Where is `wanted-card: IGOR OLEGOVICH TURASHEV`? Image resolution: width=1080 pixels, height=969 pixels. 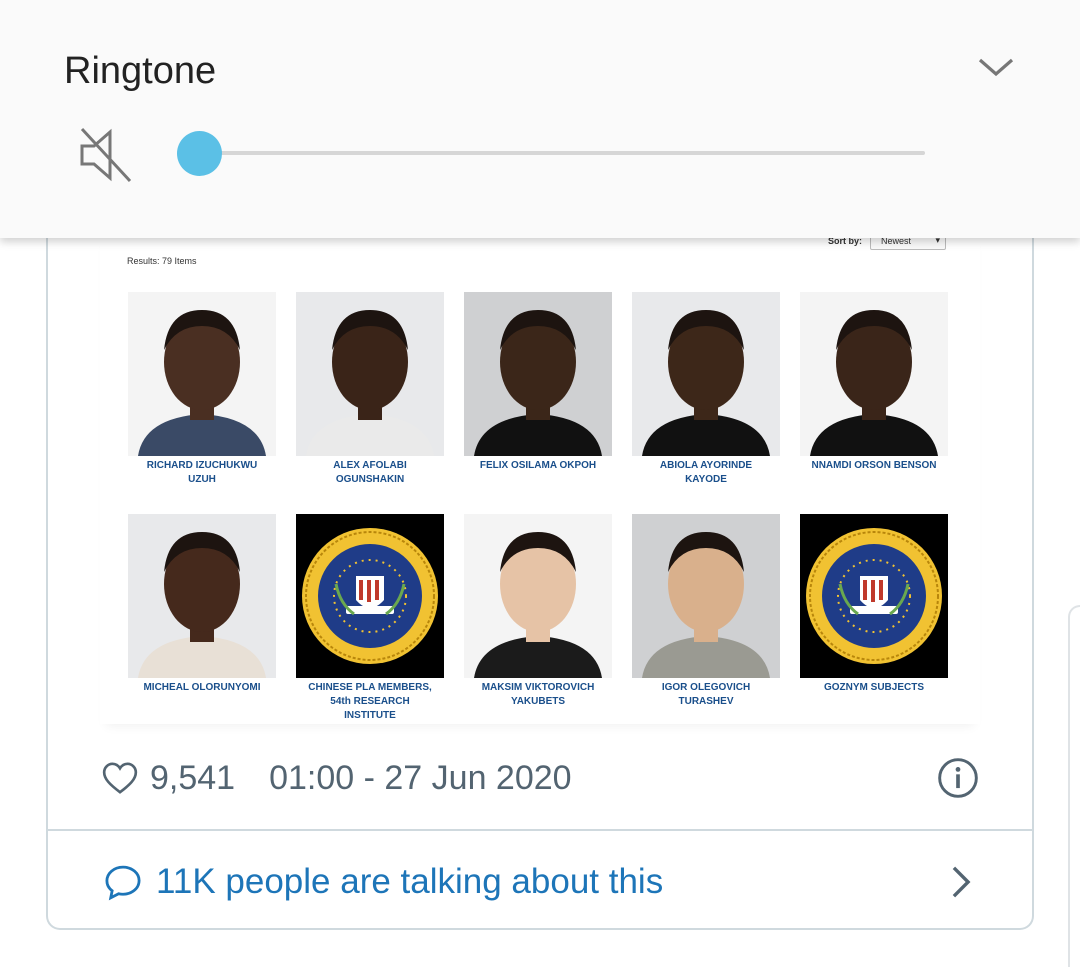
wanted-card: IGOR OLEGOVICH TURASHEV is located at coordinates (706, 611).